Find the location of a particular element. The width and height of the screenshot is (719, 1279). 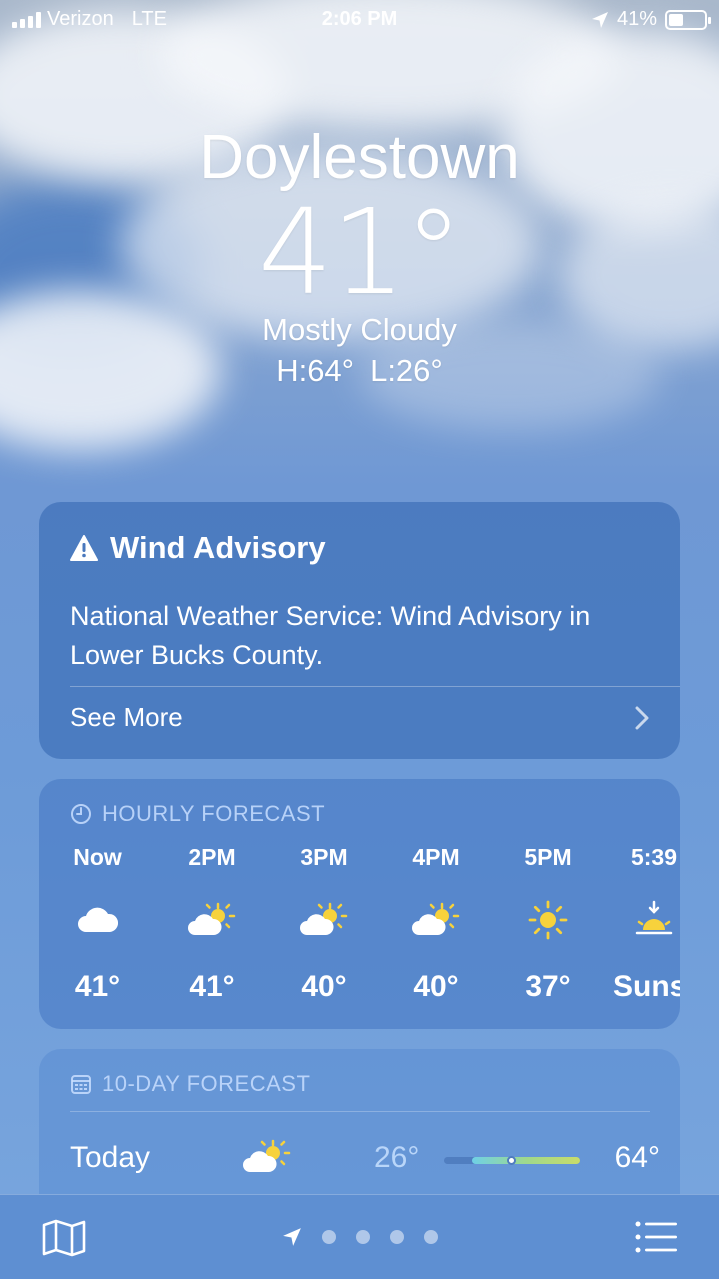

hour-item: 5:39 Sunset is located at coordinates (642, 924).